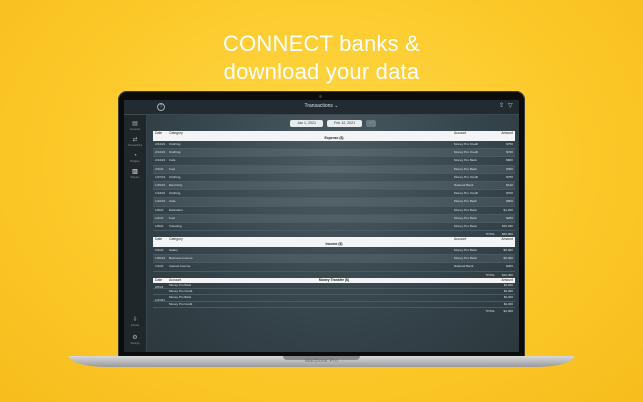  Describe the element at coordinates (135, 342) in the screenshot. I see `sidebar-item-settings: ⚙ Settings` at that location.